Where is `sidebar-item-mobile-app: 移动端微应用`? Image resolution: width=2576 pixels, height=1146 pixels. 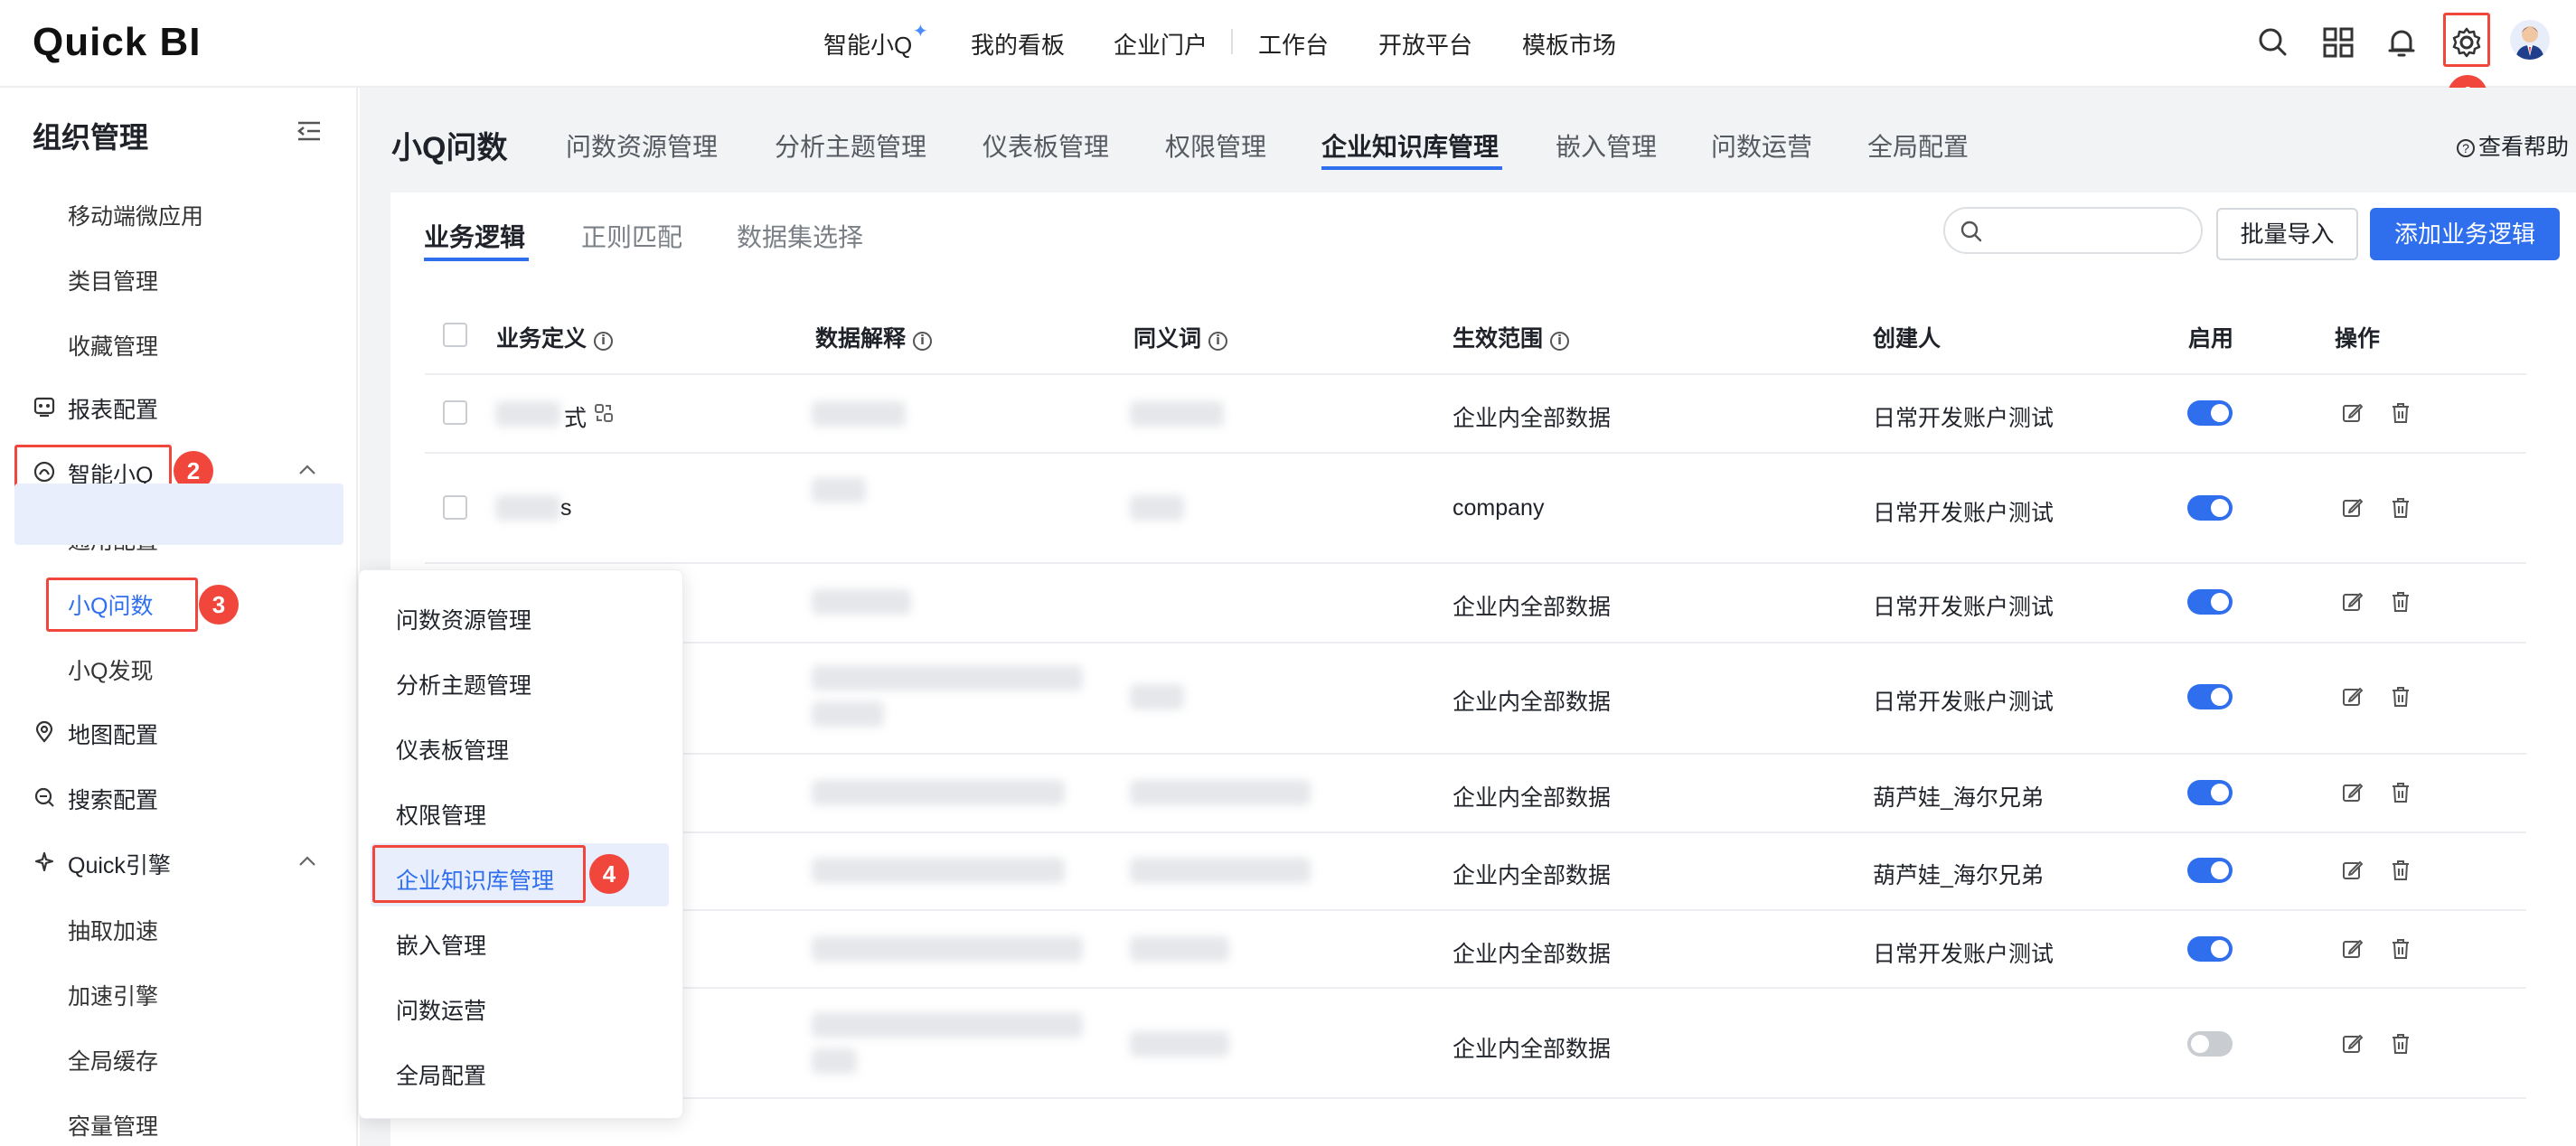 sidebar-item-mobile-app: 移动端微应用 is located at coordinates (136, 215).